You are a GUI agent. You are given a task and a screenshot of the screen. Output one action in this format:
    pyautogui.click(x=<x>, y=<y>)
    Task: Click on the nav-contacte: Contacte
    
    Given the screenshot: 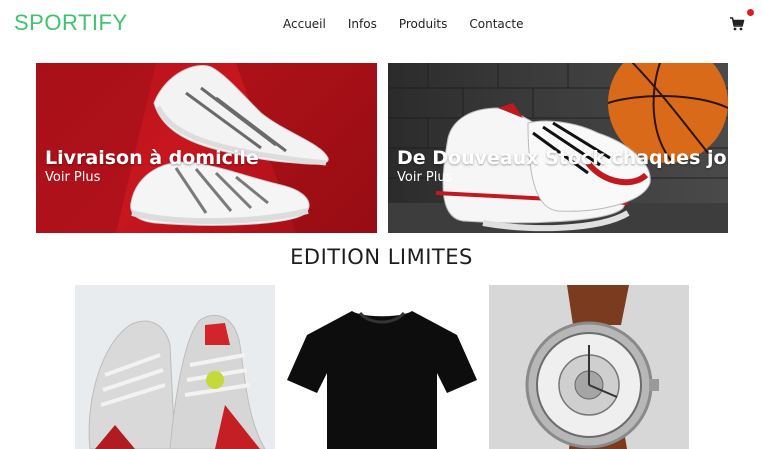 What is the action you would take?
    pyautogui.click(x=496, y=24)
    